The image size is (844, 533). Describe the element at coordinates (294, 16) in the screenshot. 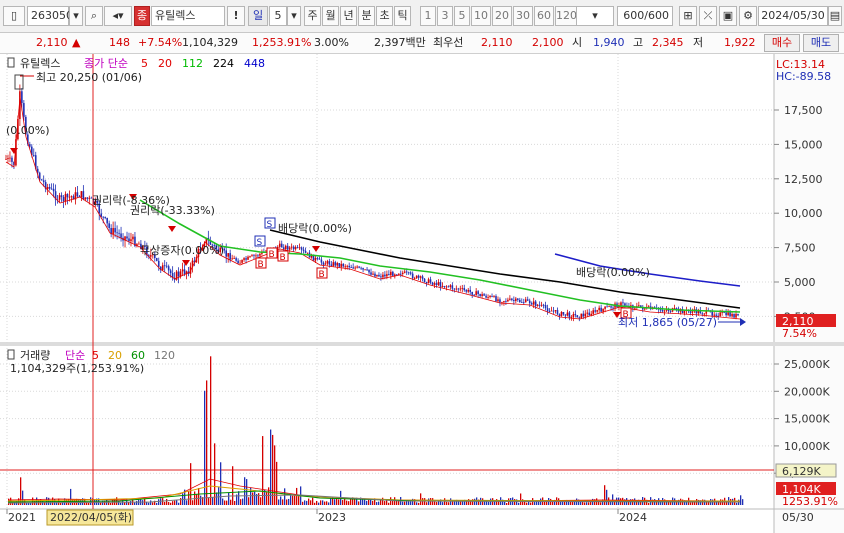

I see `period-dropdown-icon: ▾` at that location.